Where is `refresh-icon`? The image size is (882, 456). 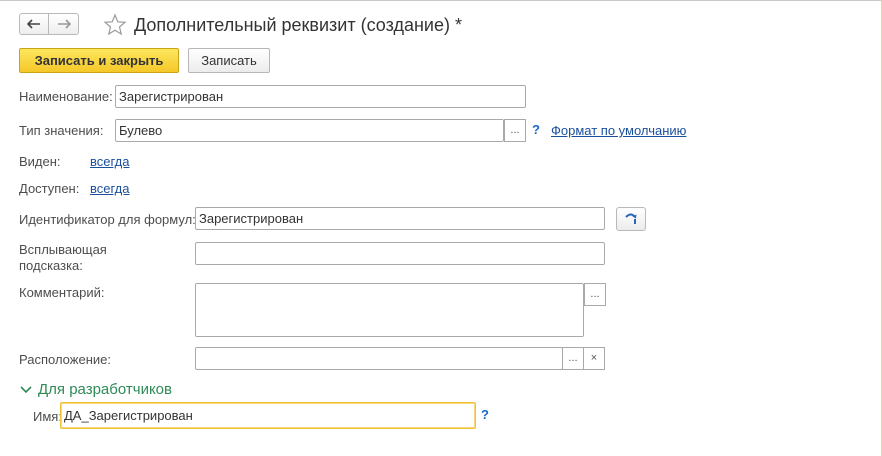
refresh-icon is located at coordinates (631, 218).